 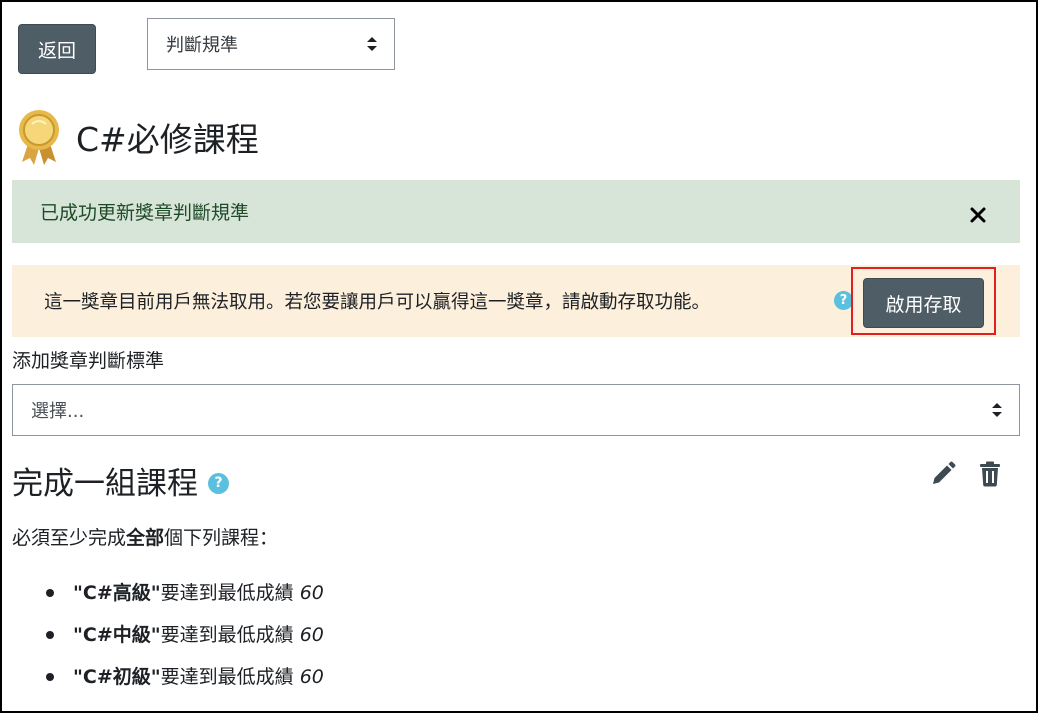 I want to click on course-name: "C#中級", so click(x=117, y=635).